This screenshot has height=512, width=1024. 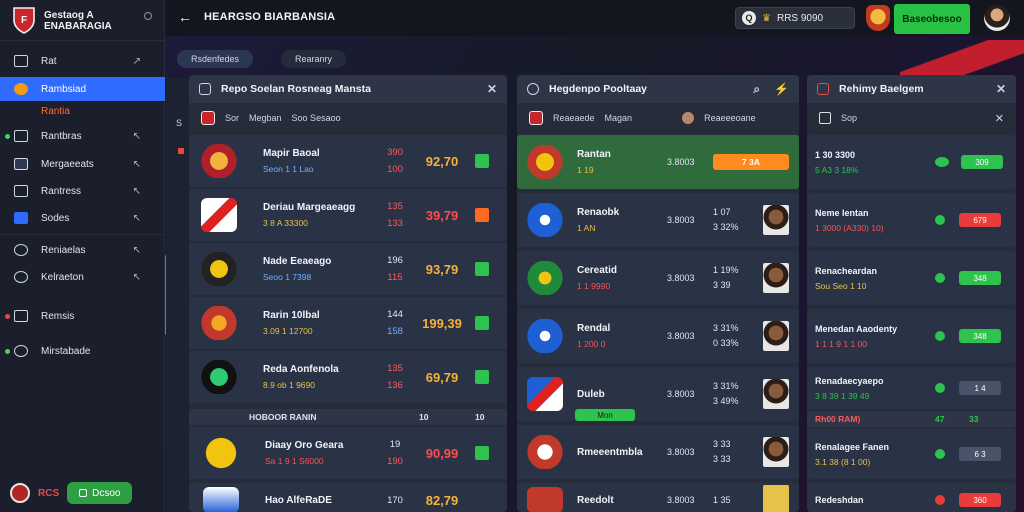 I want to click on chip-tab-1: Rsdenfedes, so click(x=215, y=59).